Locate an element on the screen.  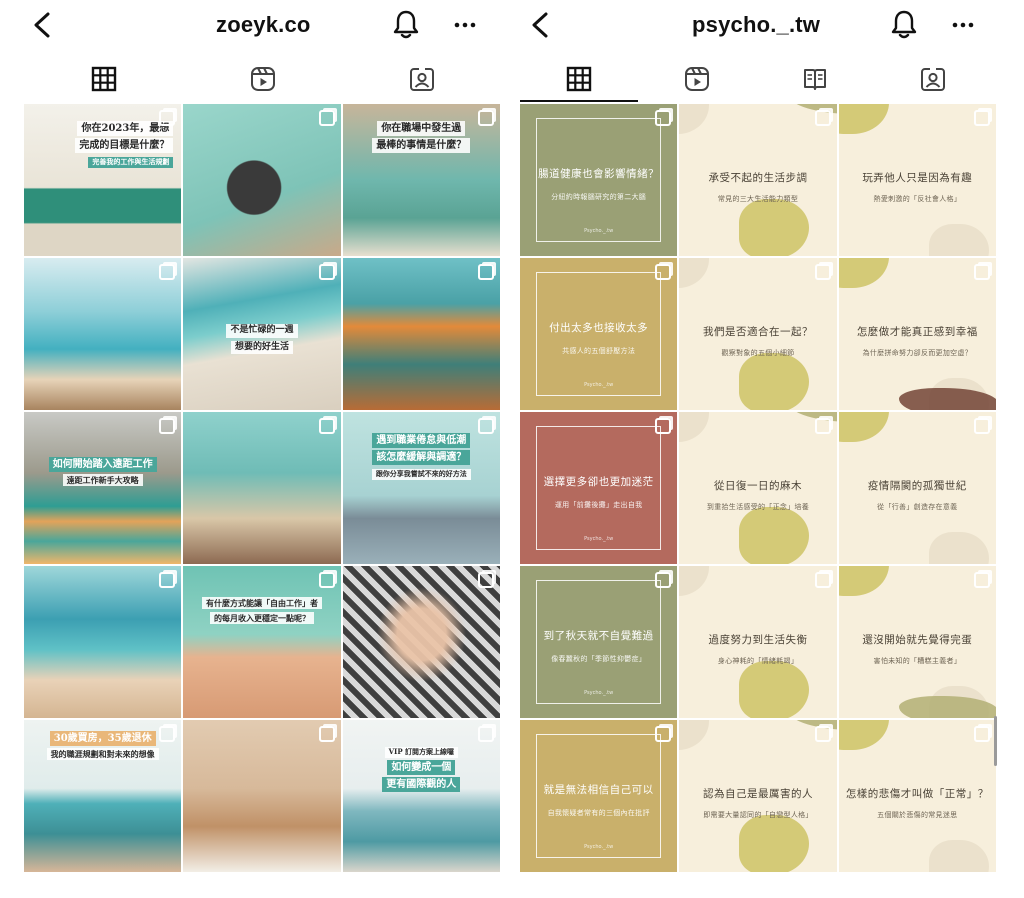
post-thumbnail: 玩弄他人只是因為有趣 熱愛刺激的「反社會人格」 is located at coordinates (917, 180).